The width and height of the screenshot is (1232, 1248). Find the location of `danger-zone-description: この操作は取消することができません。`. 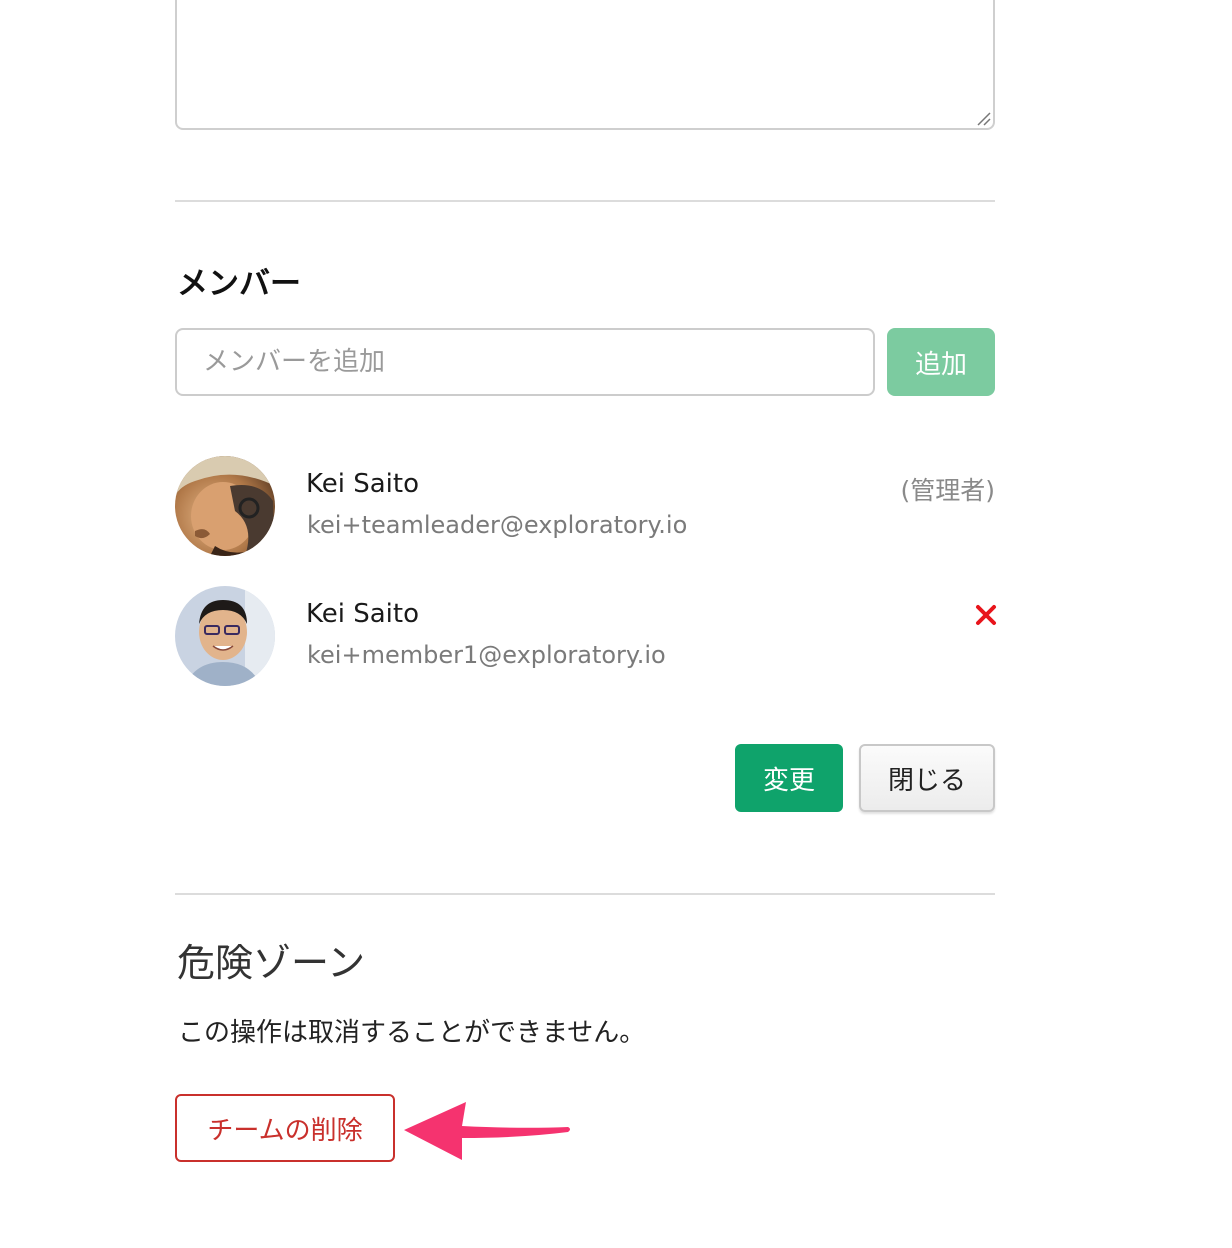

danger-zone-description: この操作は取消することができません。 is located at coordinates (412, 1033).